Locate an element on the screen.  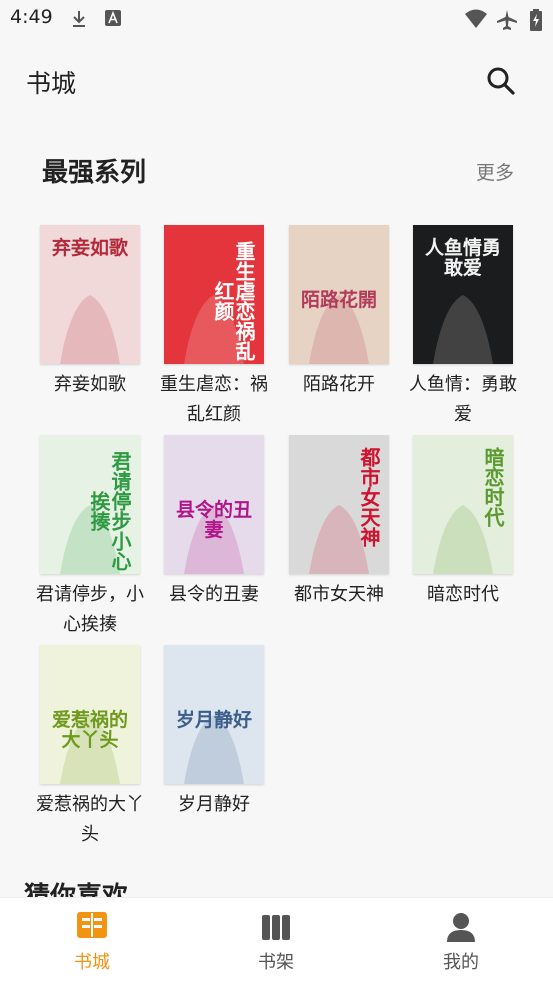
nav-label-bookstore: 书城 is located at coordinates (92, 962).